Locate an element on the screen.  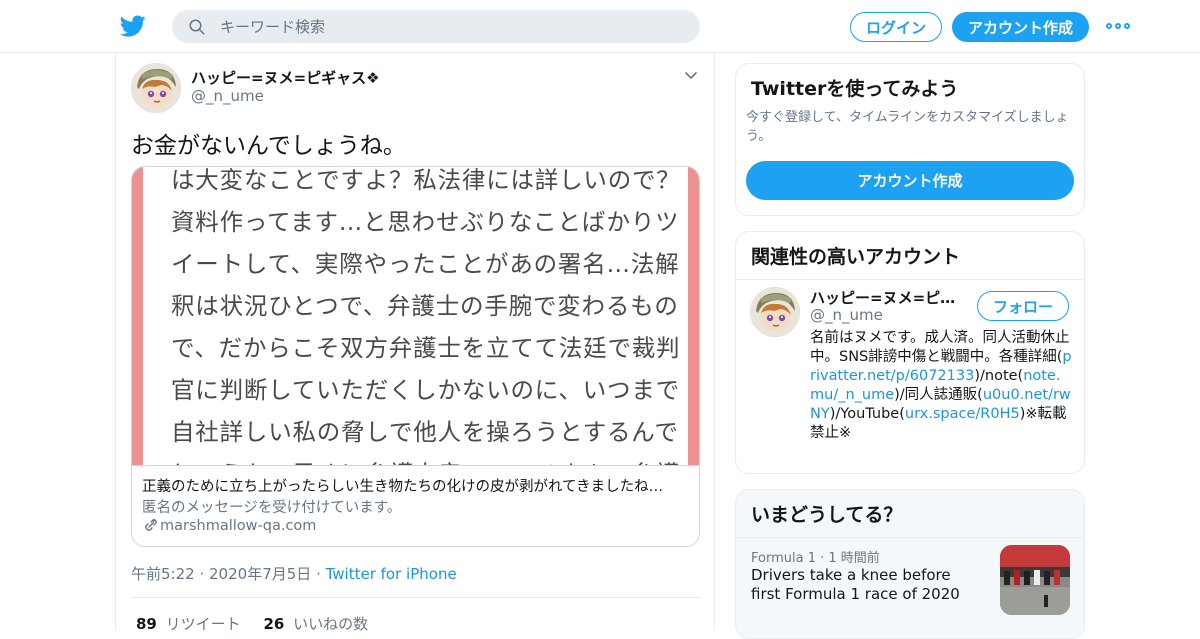
card-image-line: 資料作ってます…と思わせぶりなことばかりツ is located at coordinates (425, 222).